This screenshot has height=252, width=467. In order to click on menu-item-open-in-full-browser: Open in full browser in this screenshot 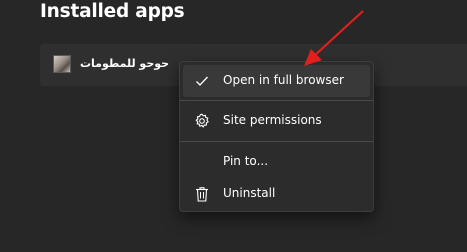, I will do `click(276, 81)`.